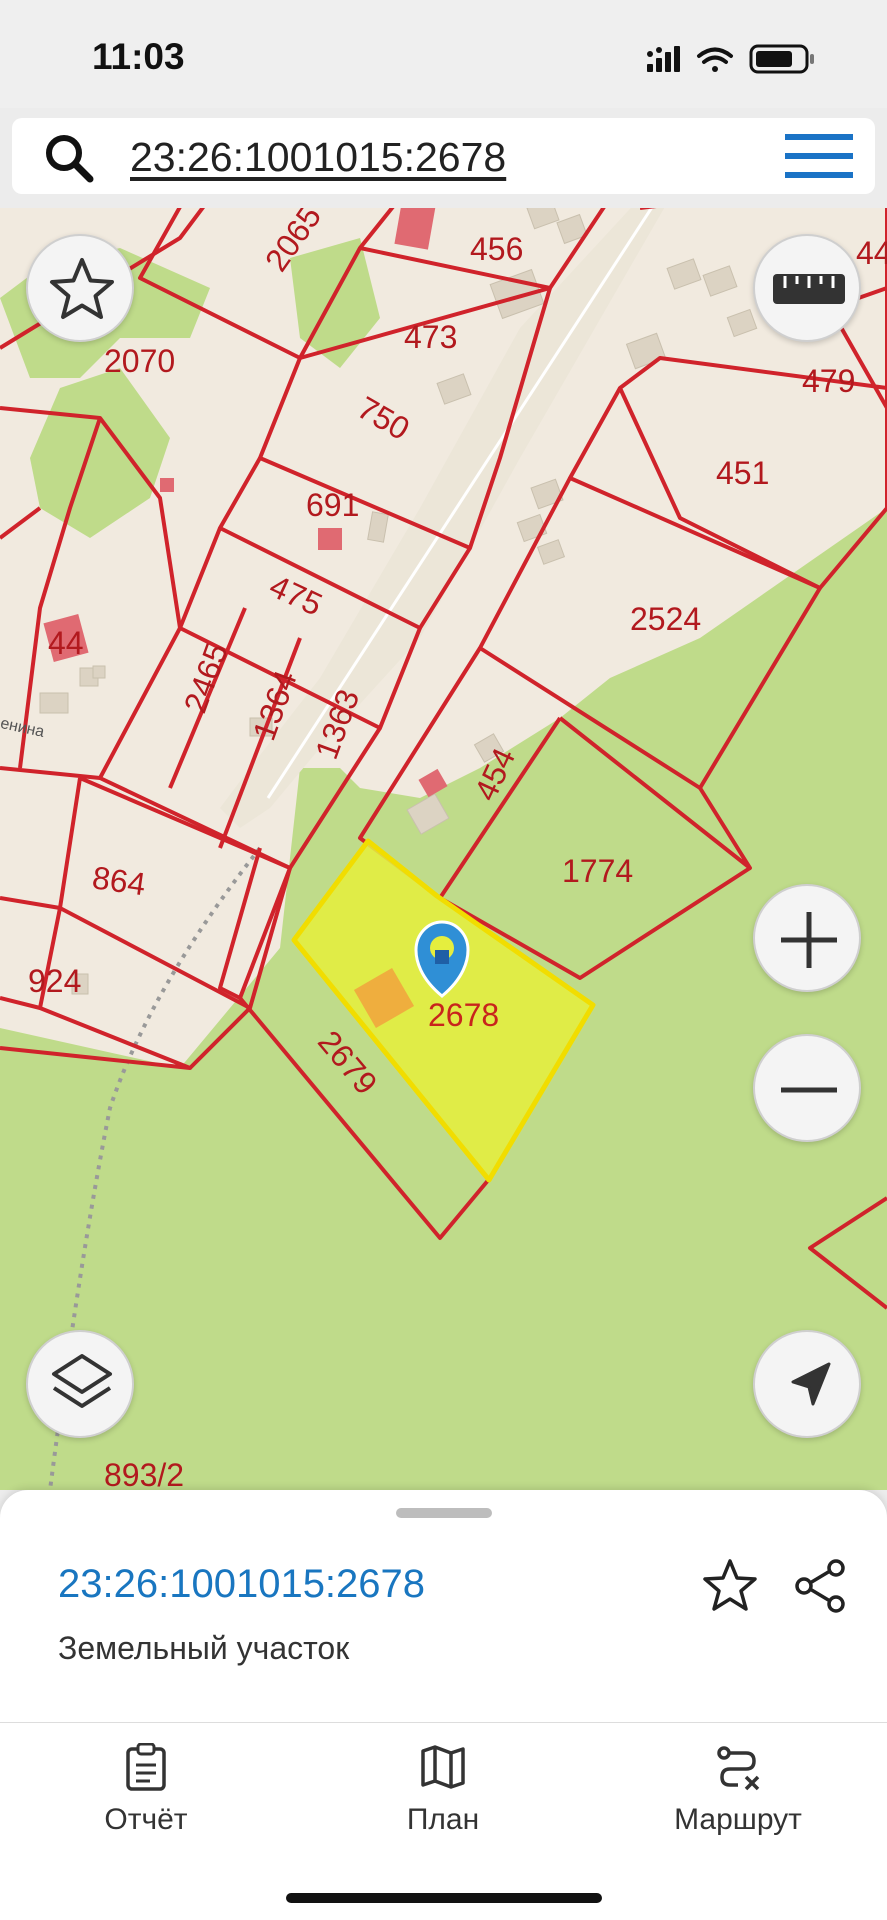 Image resolution: width=887 pixels, height=1920 pixels. I want to click on sheet-grabber, so click(444, 1513).